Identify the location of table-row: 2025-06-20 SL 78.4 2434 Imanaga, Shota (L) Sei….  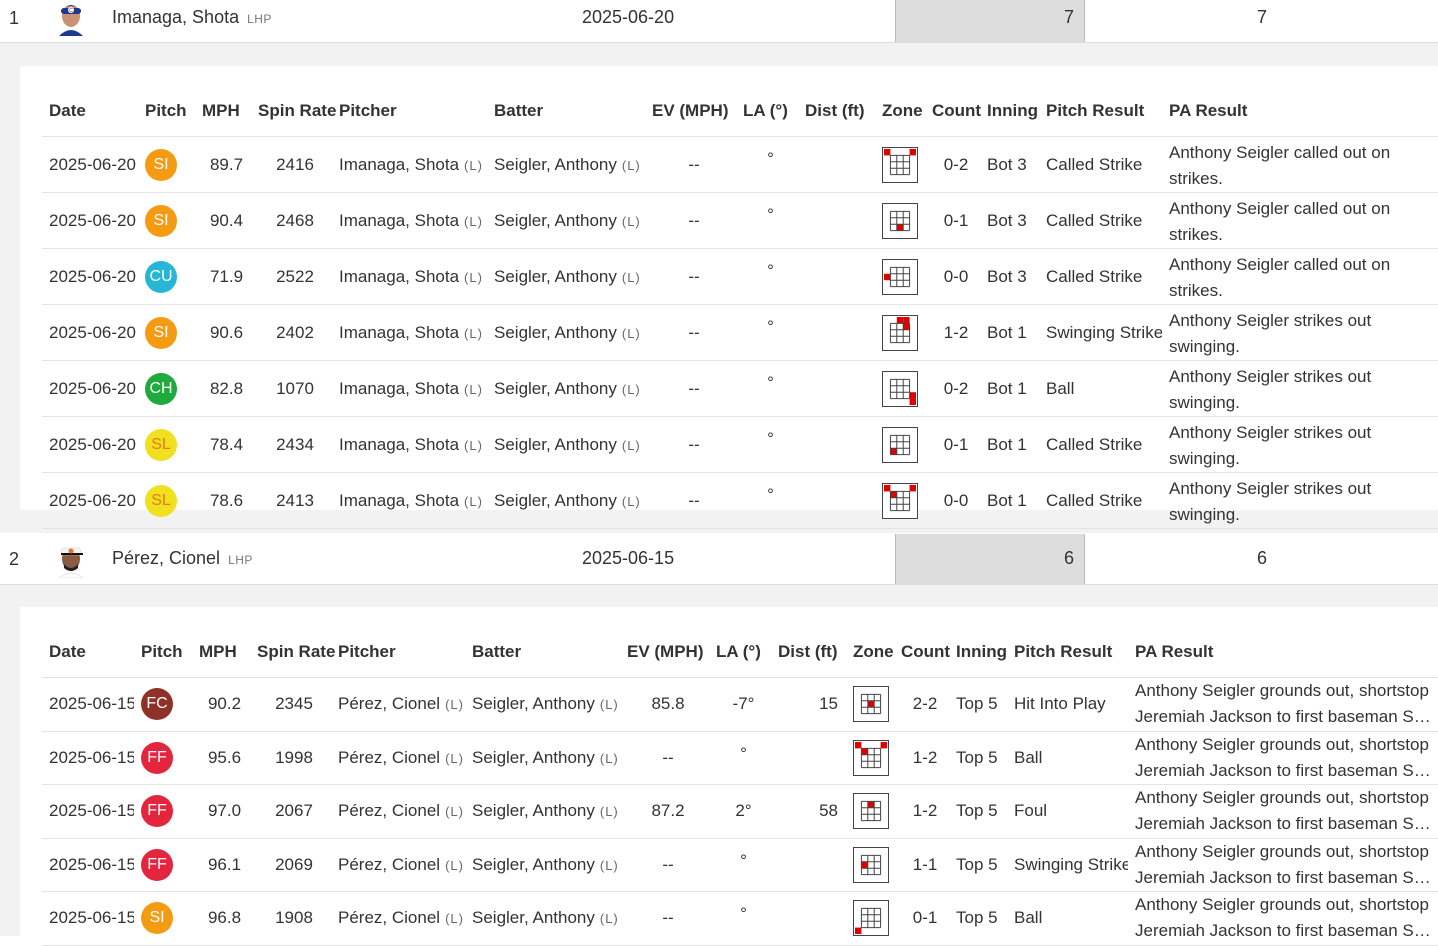
(740, 444).